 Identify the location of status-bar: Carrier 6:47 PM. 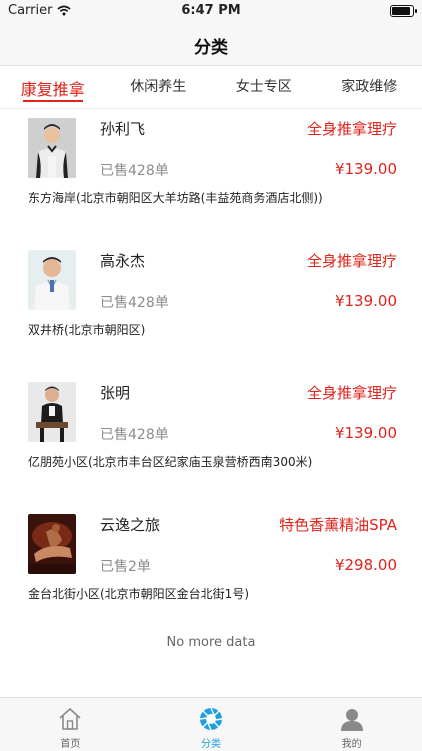
(211, 11).